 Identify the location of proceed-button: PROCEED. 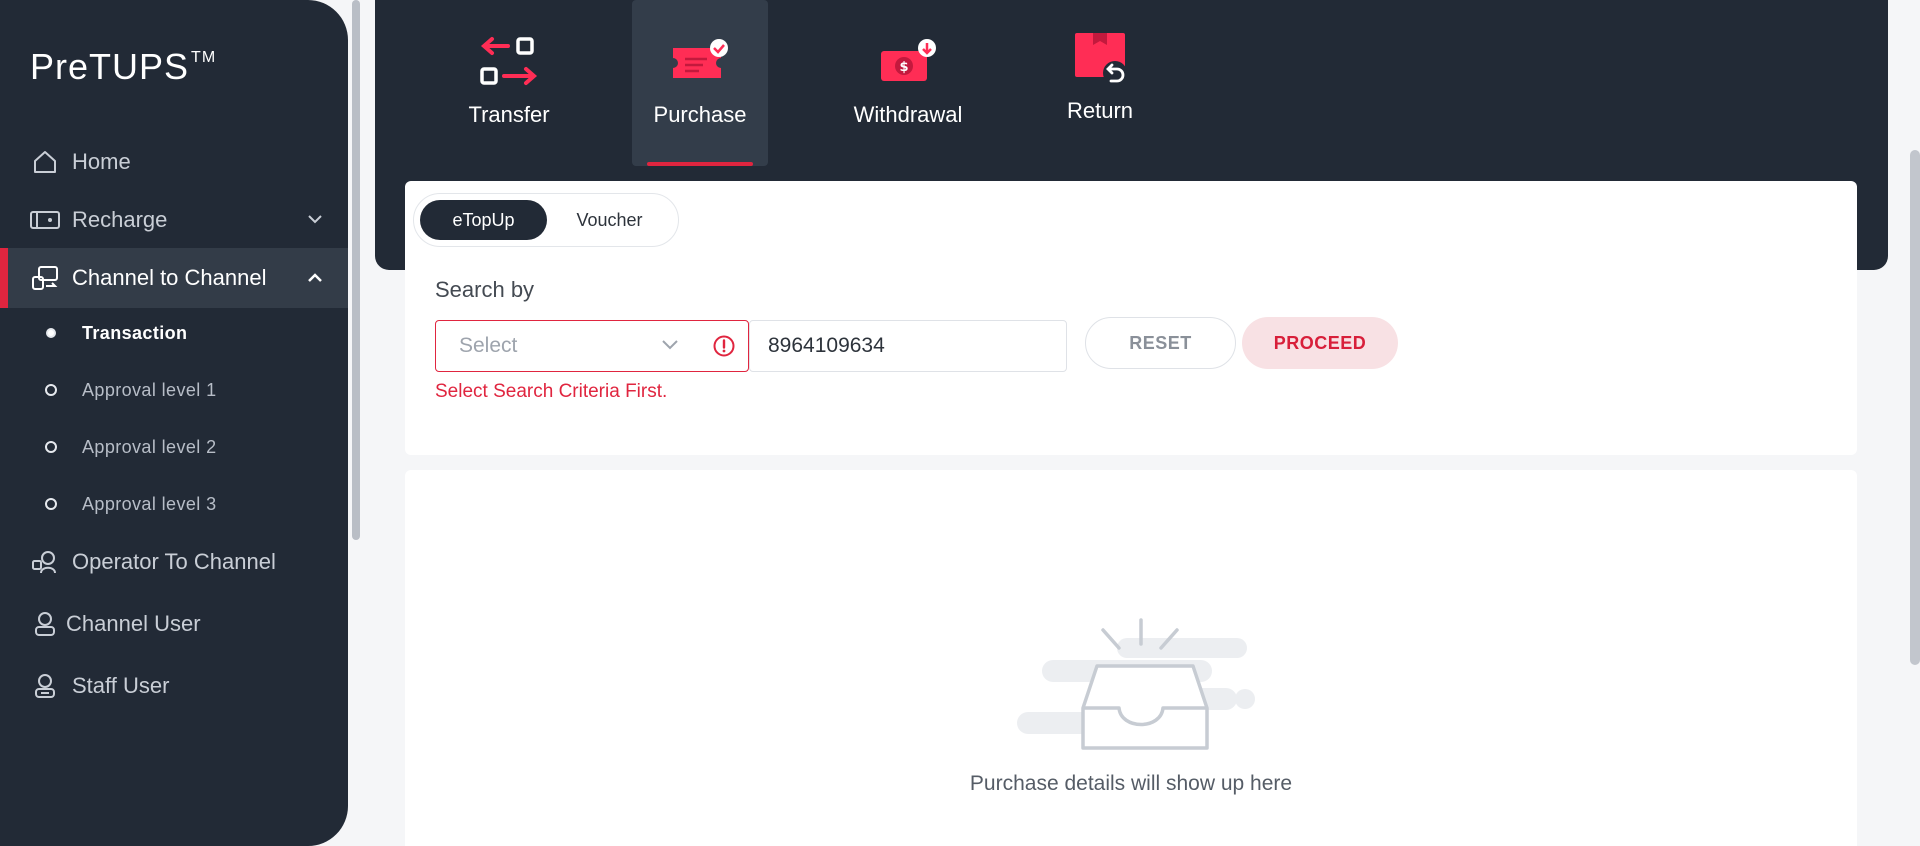
(1320, 343).